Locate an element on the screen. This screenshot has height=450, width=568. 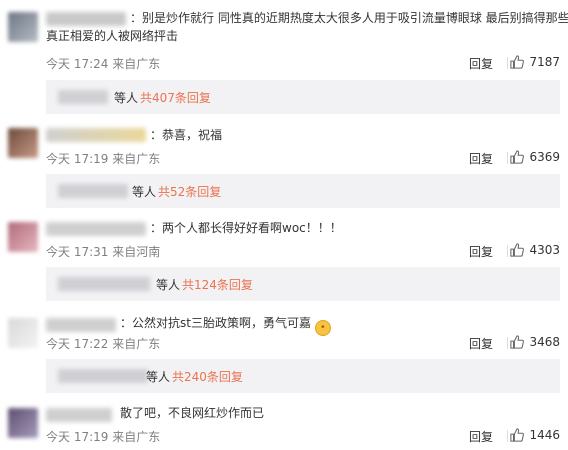
sub-replies-link: 共52条回复 is located at coordinates (189, 191).